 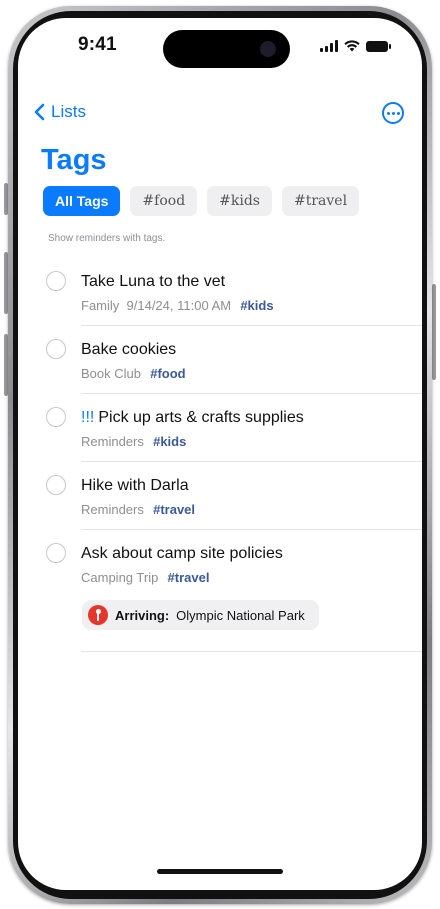 I want to click on reminder-date: 9/14/24, 11:00 AM, so click(x=179, y=305).